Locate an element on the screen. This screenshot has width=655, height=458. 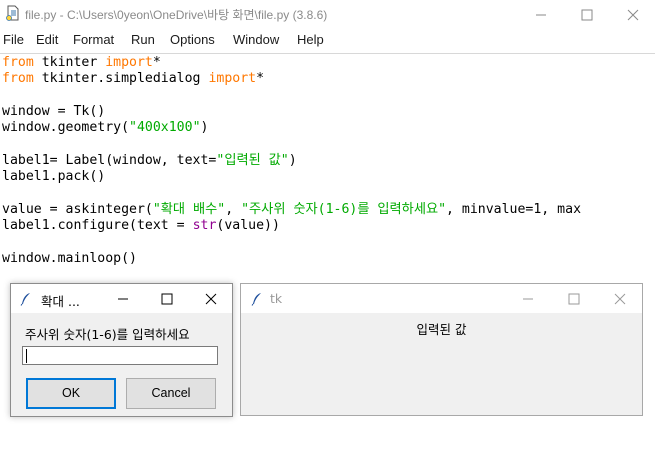
code-line-8: label1.pack() is located at coordinates (54, 177).